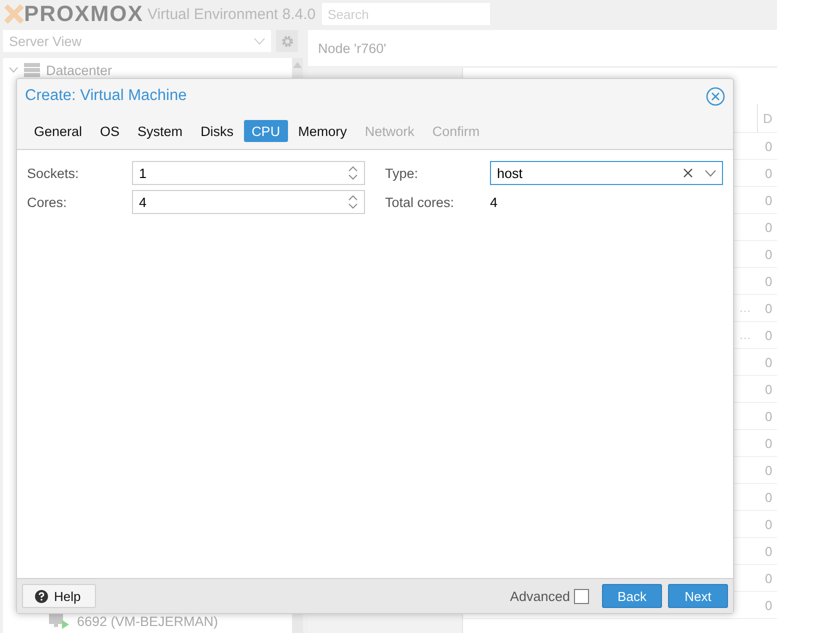 Image resolution: width=819 pixels, height=633 pixels. I want to click on advanced-checkbox, so click(581, 596).